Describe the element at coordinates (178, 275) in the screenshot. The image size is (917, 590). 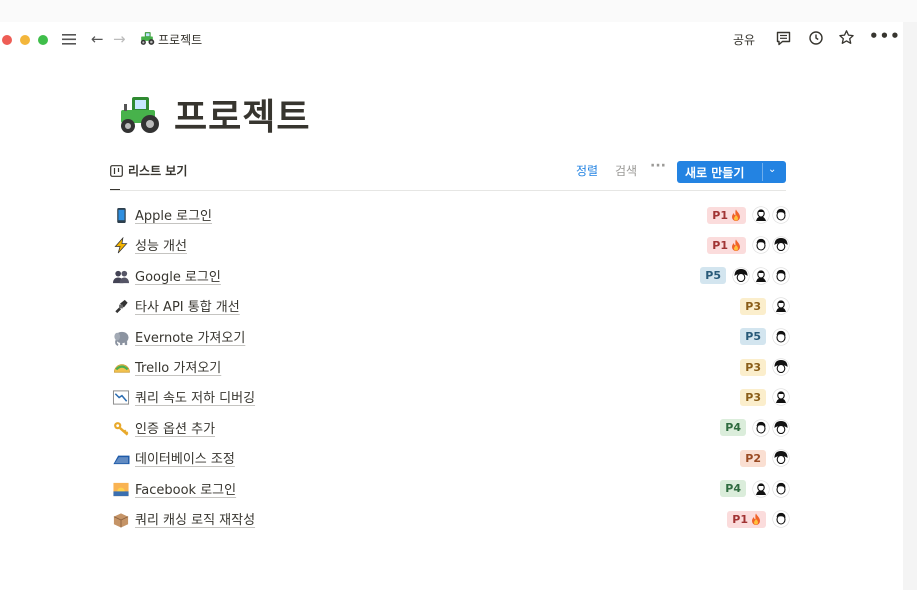
I see `list-item-title: Google 로그인` at that location.